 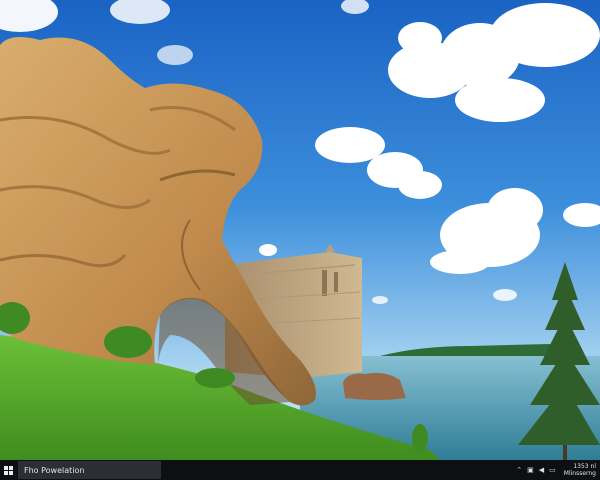 I want to click on volume-icon: ◀, so click(x=541, y=470).